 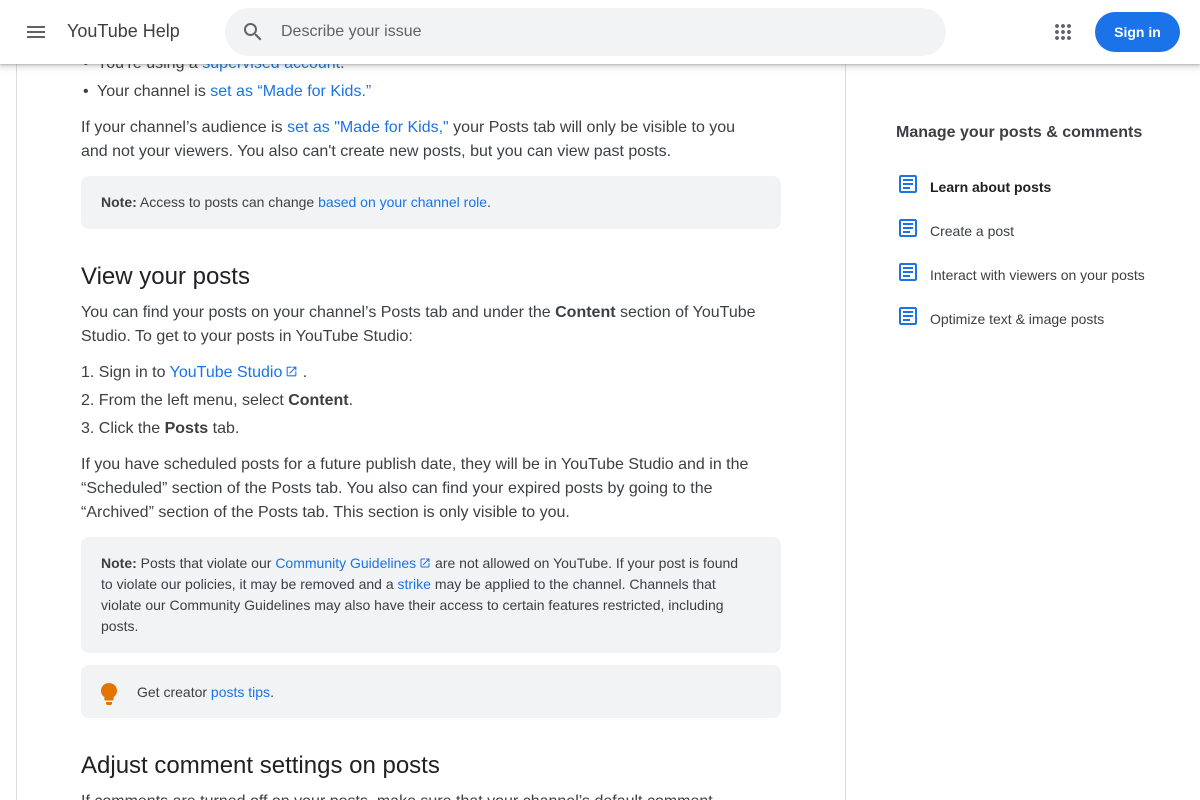 I want to click on lightbulb-icon, so click(x=109, y=694).